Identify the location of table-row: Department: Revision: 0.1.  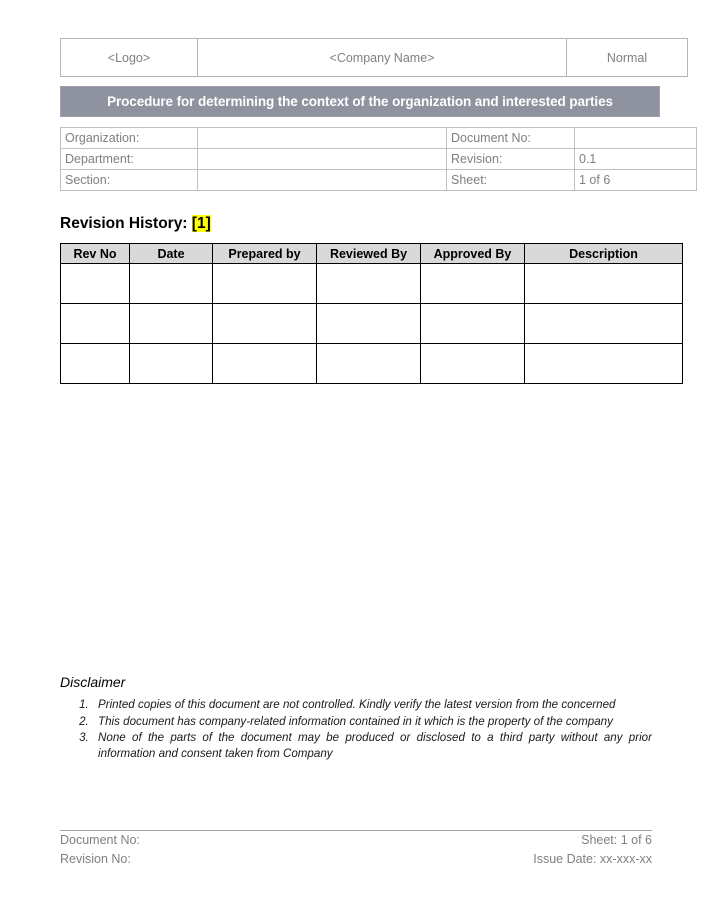
(378, 159).